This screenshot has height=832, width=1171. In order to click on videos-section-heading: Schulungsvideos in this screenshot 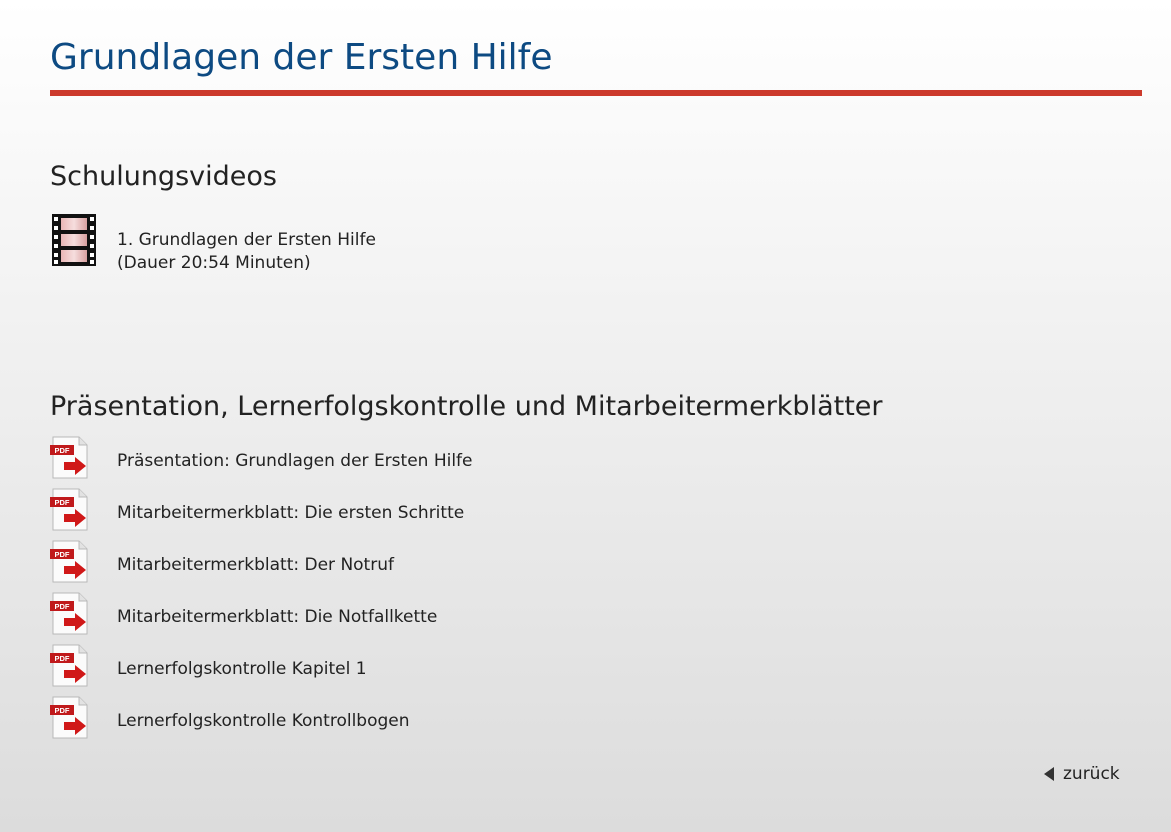, I will do `click(163, 176)`.